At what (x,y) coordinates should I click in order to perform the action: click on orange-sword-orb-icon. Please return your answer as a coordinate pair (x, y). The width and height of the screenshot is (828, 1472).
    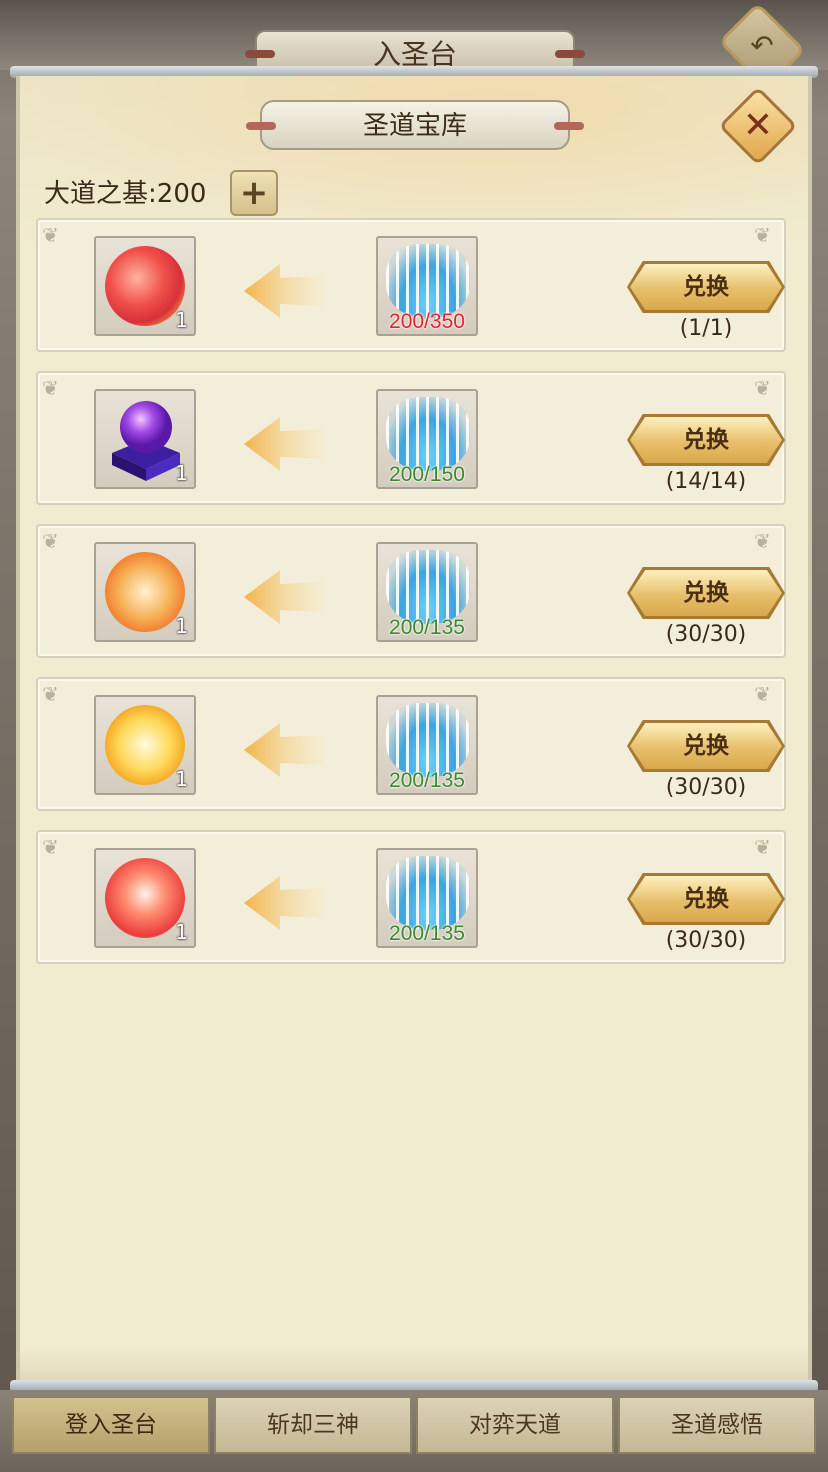
    Looking at the image, I should click on (145, 592).